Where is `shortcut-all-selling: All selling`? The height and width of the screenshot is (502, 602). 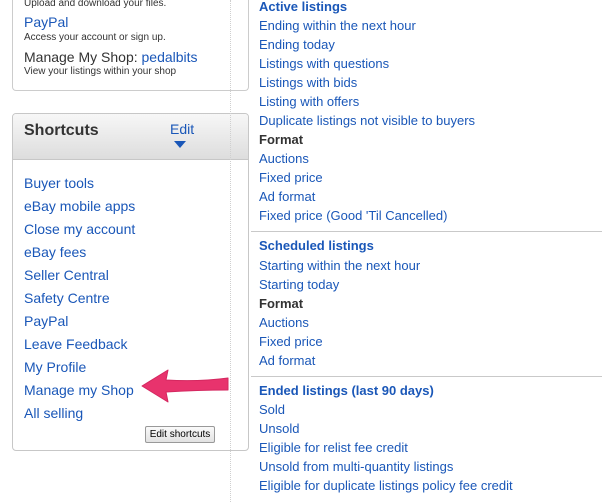 shortcut-all-selling: All selling is located at coordinates (53, 413).